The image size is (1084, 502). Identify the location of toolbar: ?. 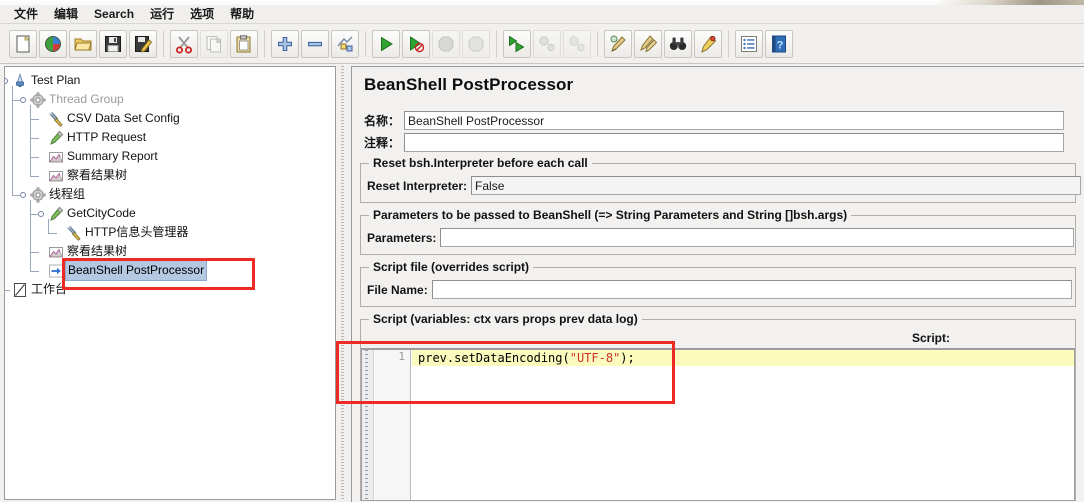
(542, 44).